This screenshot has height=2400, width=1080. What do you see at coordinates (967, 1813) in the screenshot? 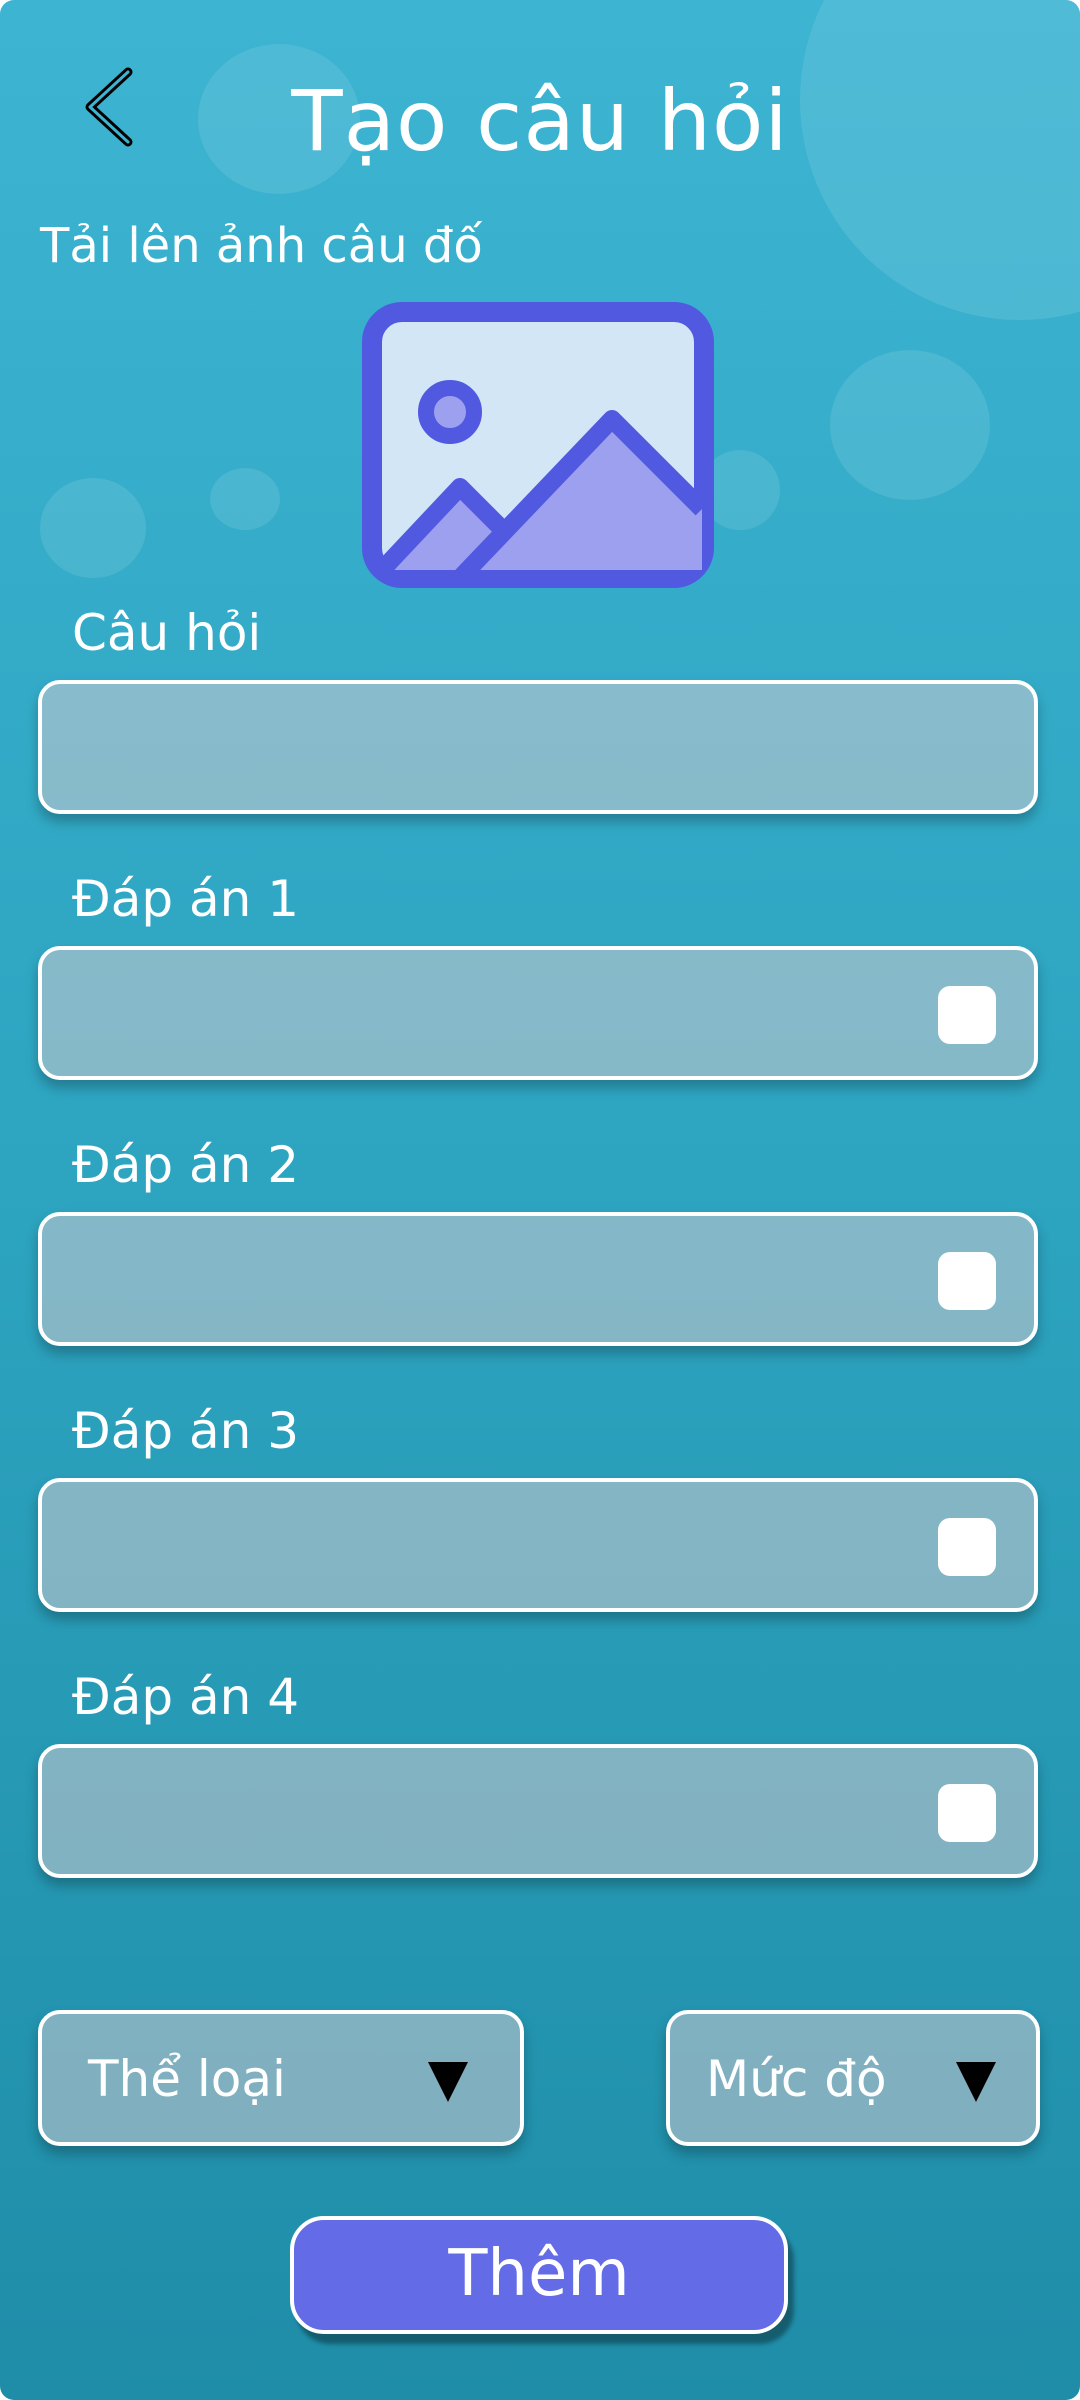
I see `answer-4-correct-checkbox` at bounding box center [967, 1813].